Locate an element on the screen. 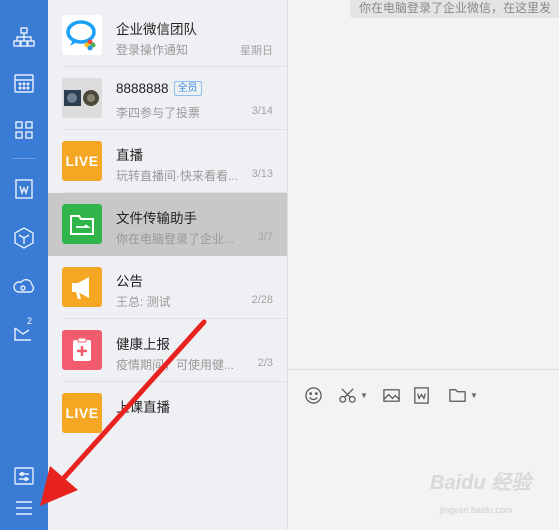 The width and height of the screenshot is (559, 530). conversation-preview: 王总: 测试 is located at coordinates (143, 302).